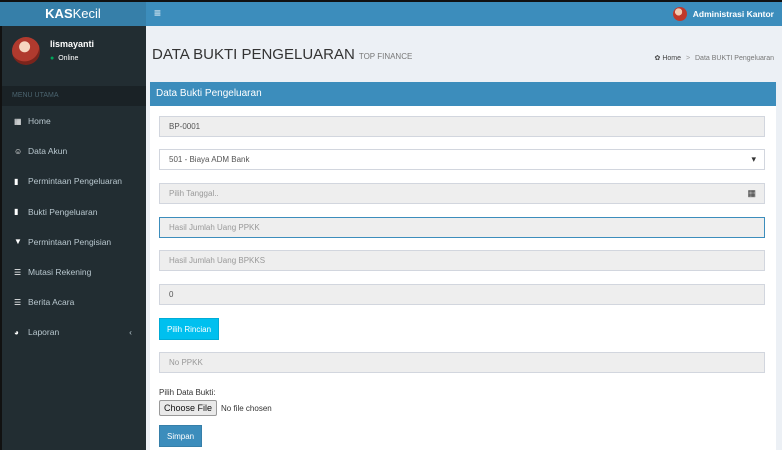  What do you see at coordinates (733, 14) in the screenshot?
I see `user-menu-label: Administrasi Kantor` at bounding box center [733, 14].